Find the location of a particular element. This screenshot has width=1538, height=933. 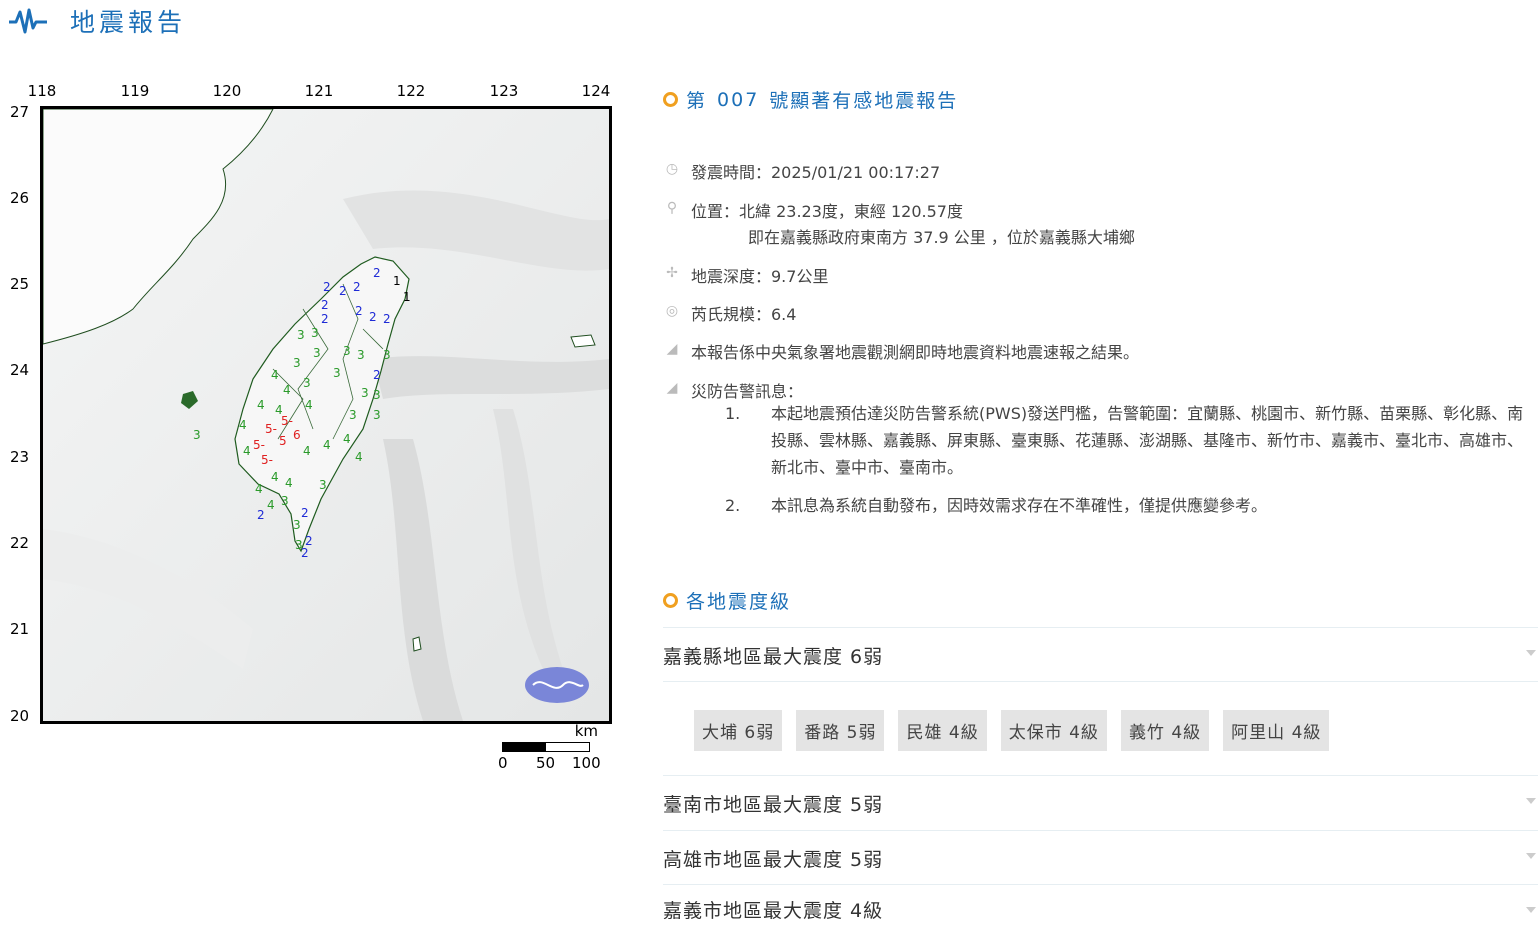

station-tag: 阿里山 4級 is located at coordinates (1276, 730).